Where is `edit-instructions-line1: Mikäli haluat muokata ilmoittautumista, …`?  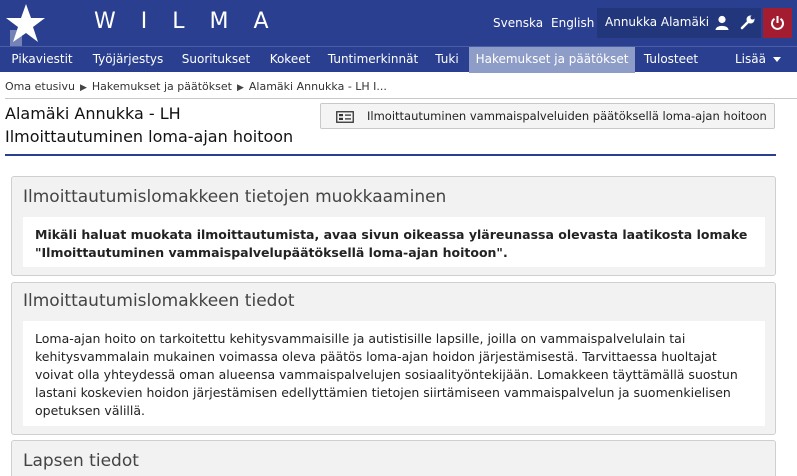
edit-instructions-line1: Mikäli haluat muokata ilmoittautumista, … is located at coordinates (391, 234).